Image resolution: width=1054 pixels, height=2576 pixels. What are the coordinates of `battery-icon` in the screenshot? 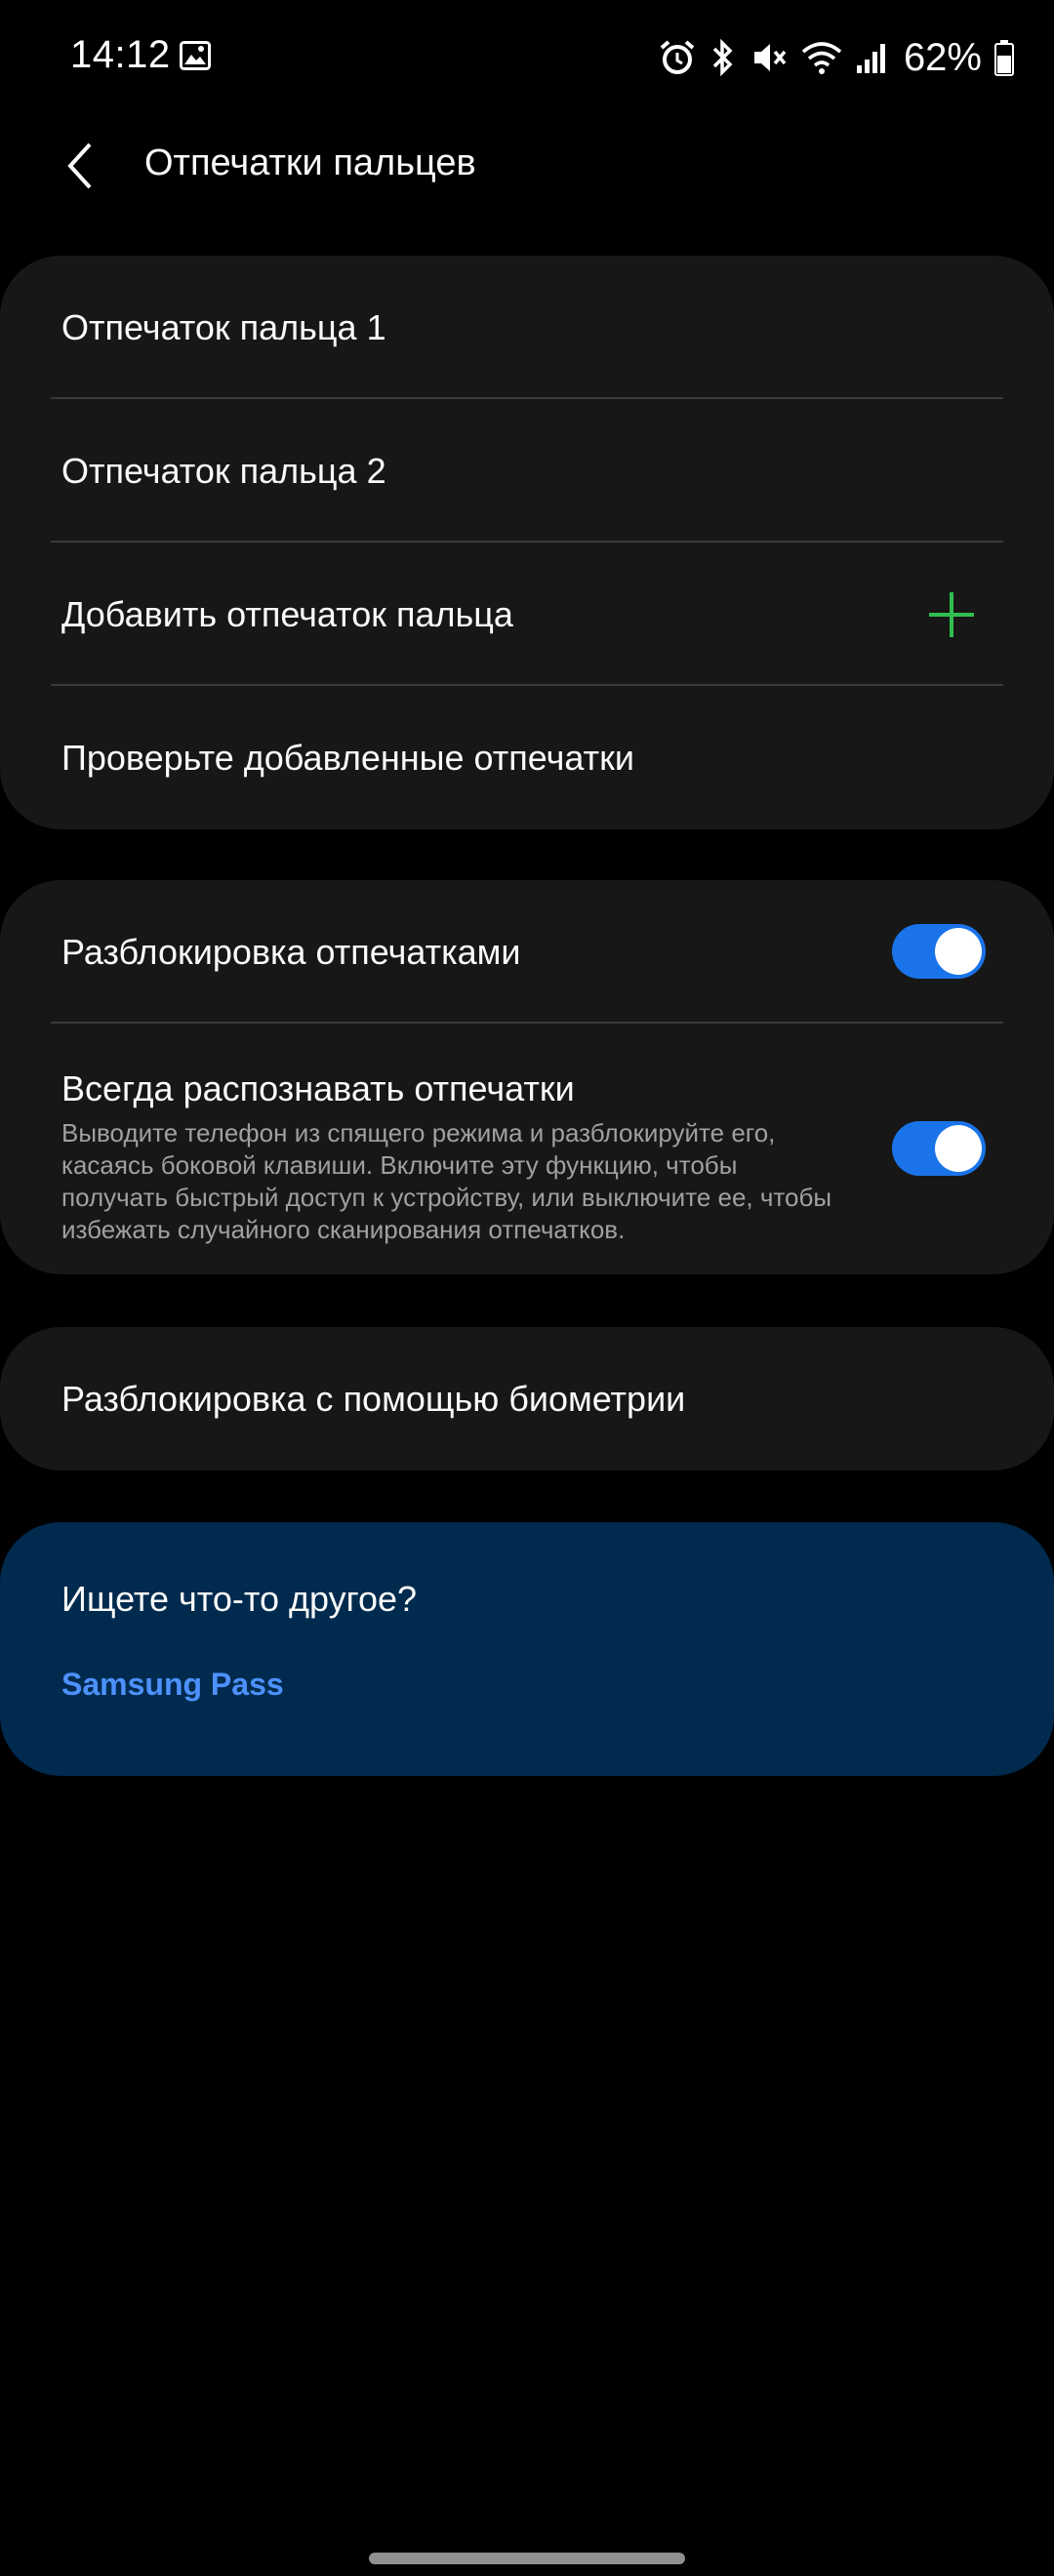 It's located at (1004, 58).